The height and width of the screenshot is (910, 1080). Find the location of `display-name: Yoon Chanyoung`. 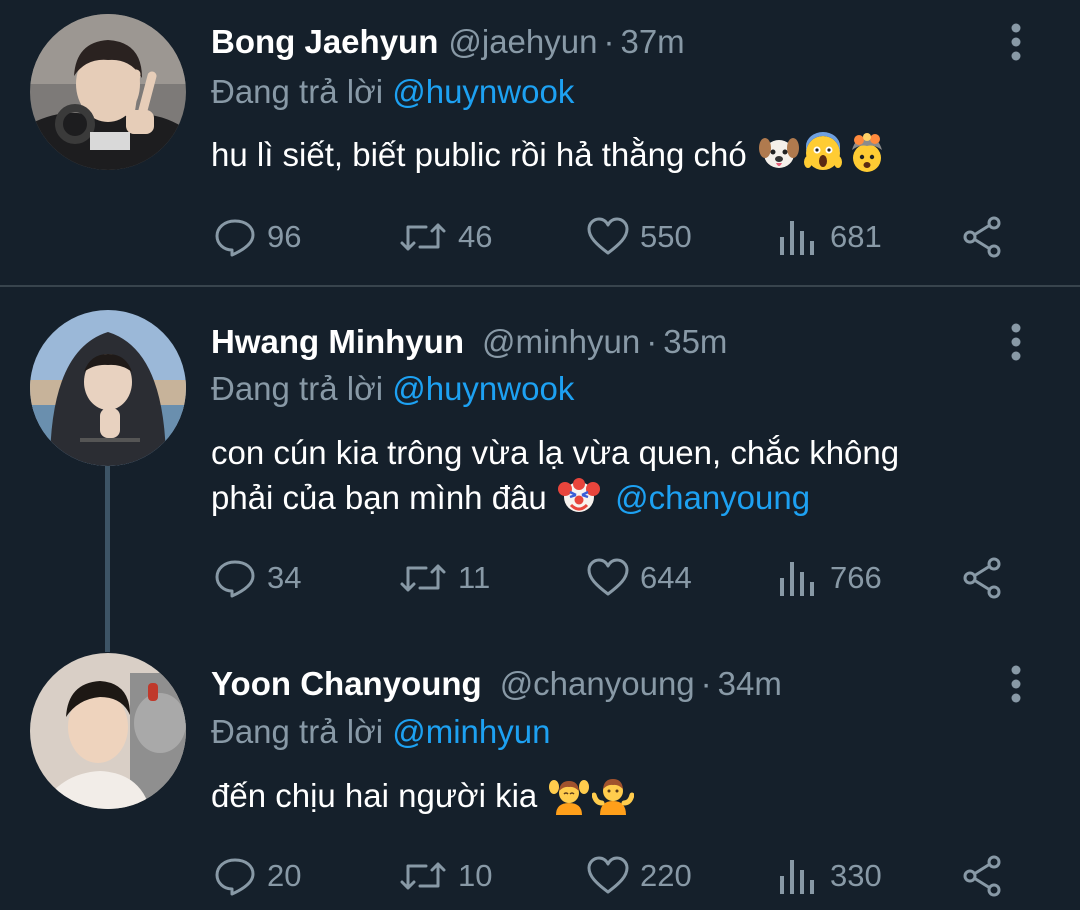

display-name: Yoon Chanyoung is located at coordinates (346, 683).